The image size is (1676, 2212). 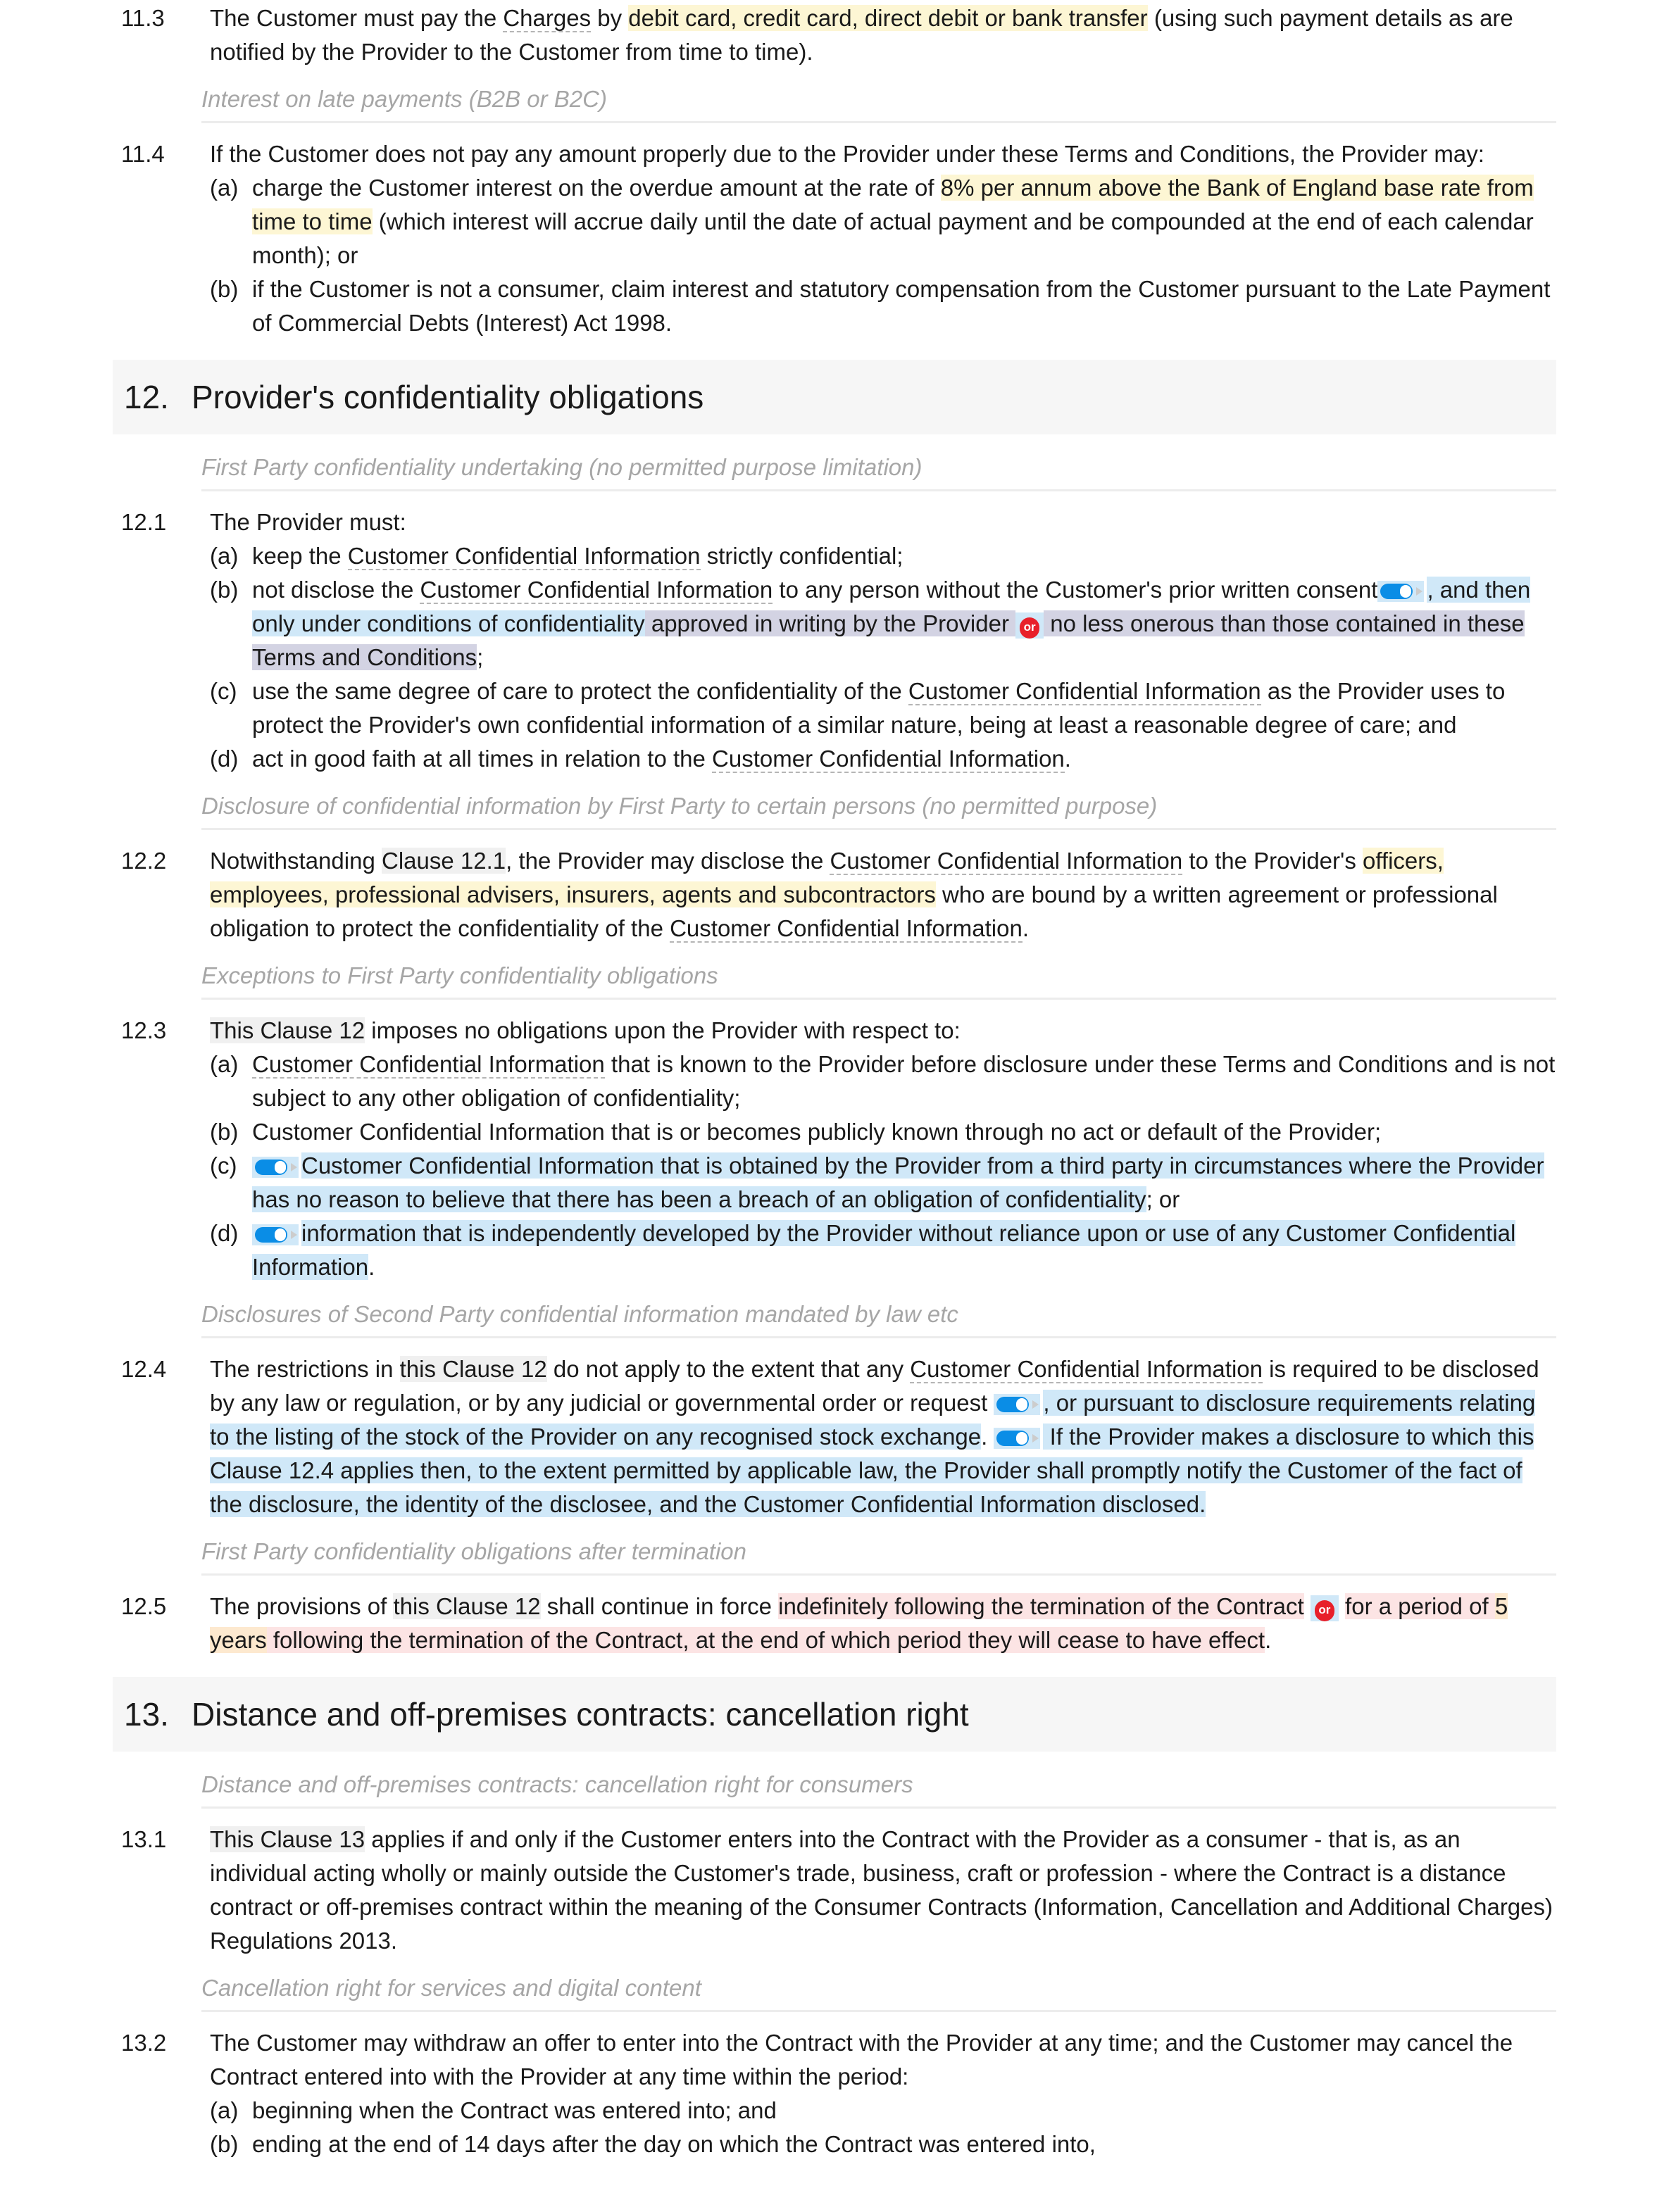 I want to click on clause-number: 12.2, so click(x=144, y=861).